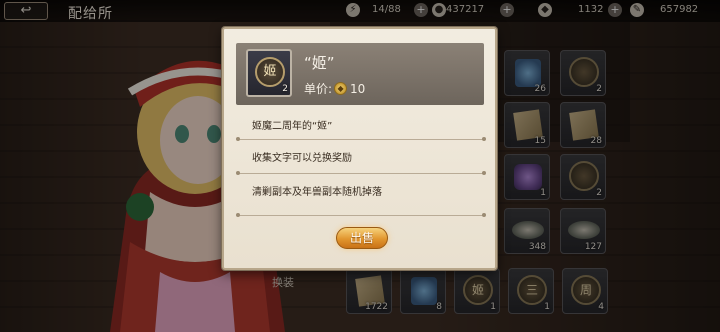 The height and width of the screenshot is (332, 720). What do you see at coordinates (285, 89) in the screenshot?
I see `item-quantity: 2` at bounding box center [285, 89].